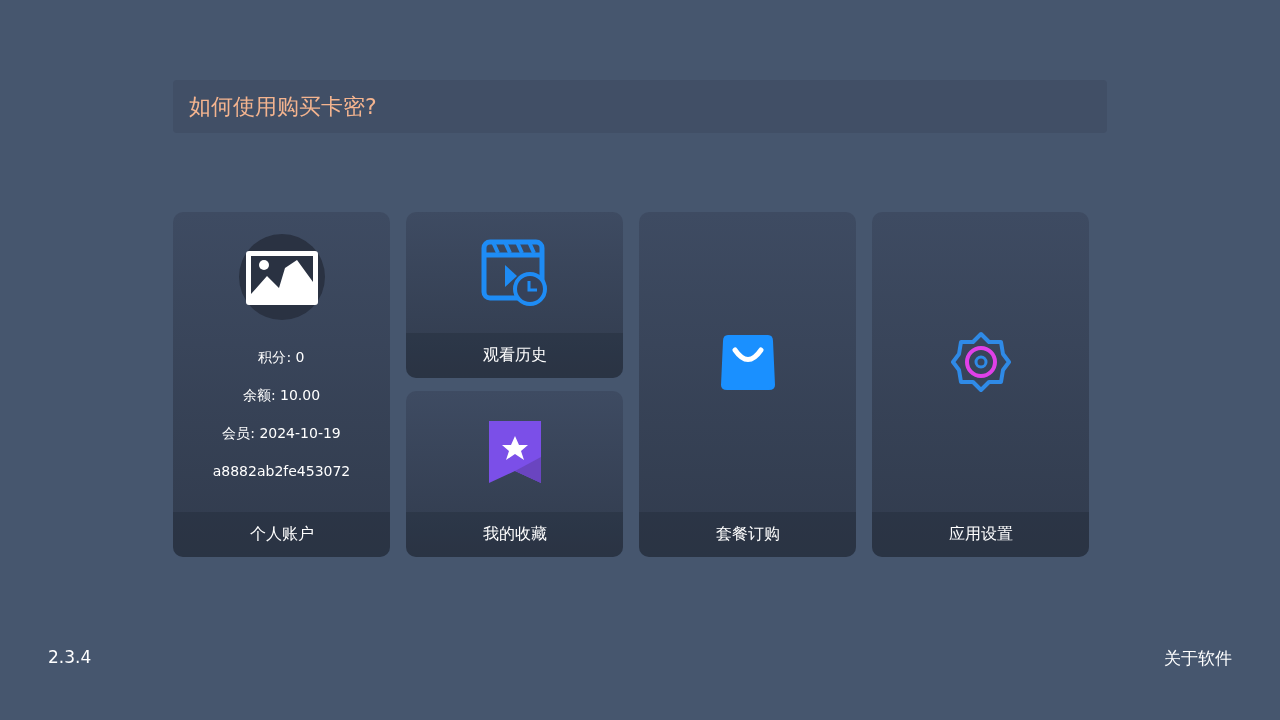  What do you see at coordinates (980, 534) in the screenshot?
I see `tile-label: 应用设置` at bounding box center [980, 534].